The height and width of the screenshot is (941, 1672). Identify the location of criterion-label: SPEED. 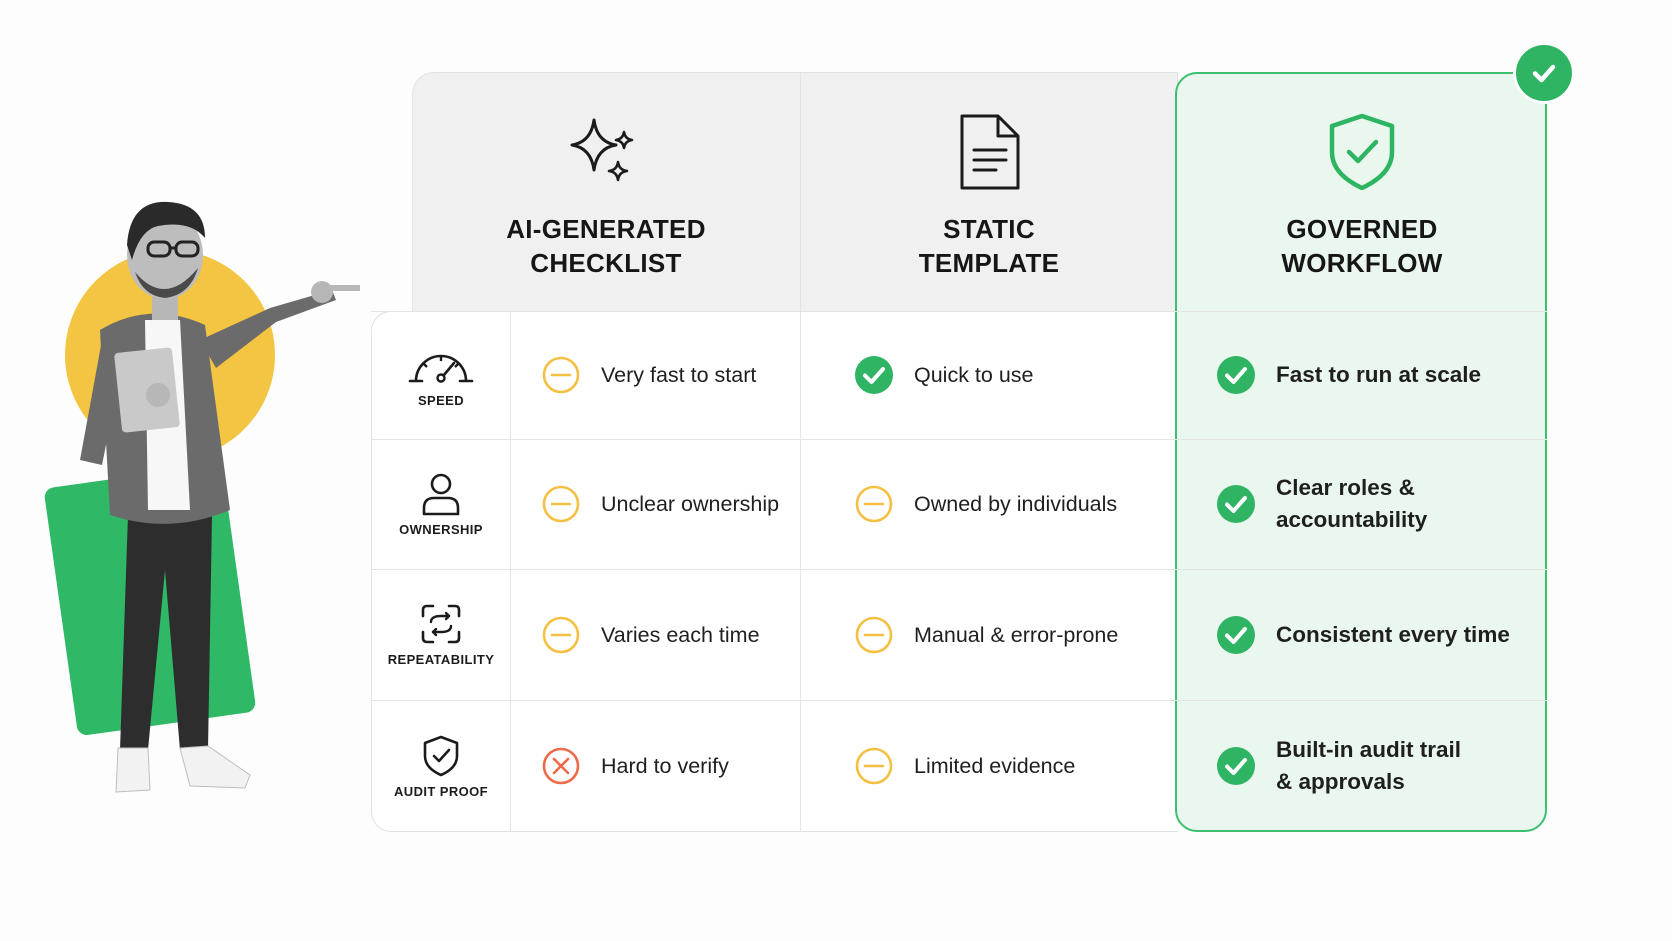
(441, 400).